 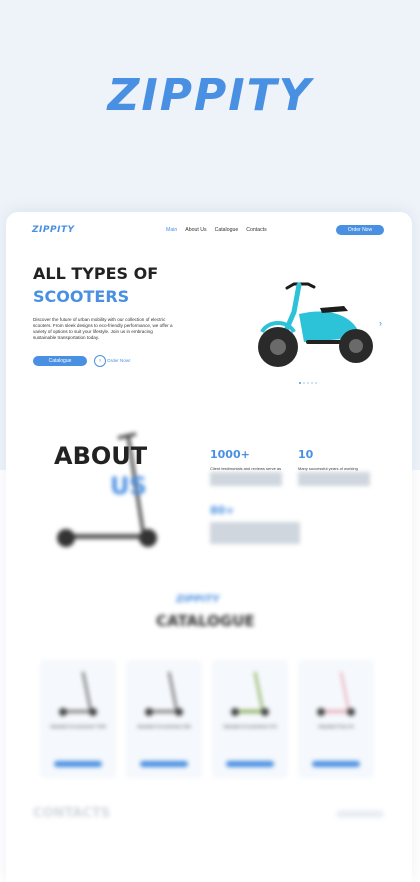 What do you see at coordinates (336, 726) in the screenshot?
I see `product-name: Standard Flow 3X` at bounding box center [336, 726].